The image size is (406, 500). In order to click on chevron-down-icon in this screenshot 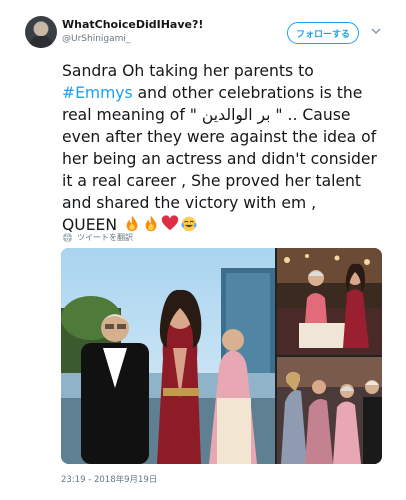, I will do `click(376, 31)`.